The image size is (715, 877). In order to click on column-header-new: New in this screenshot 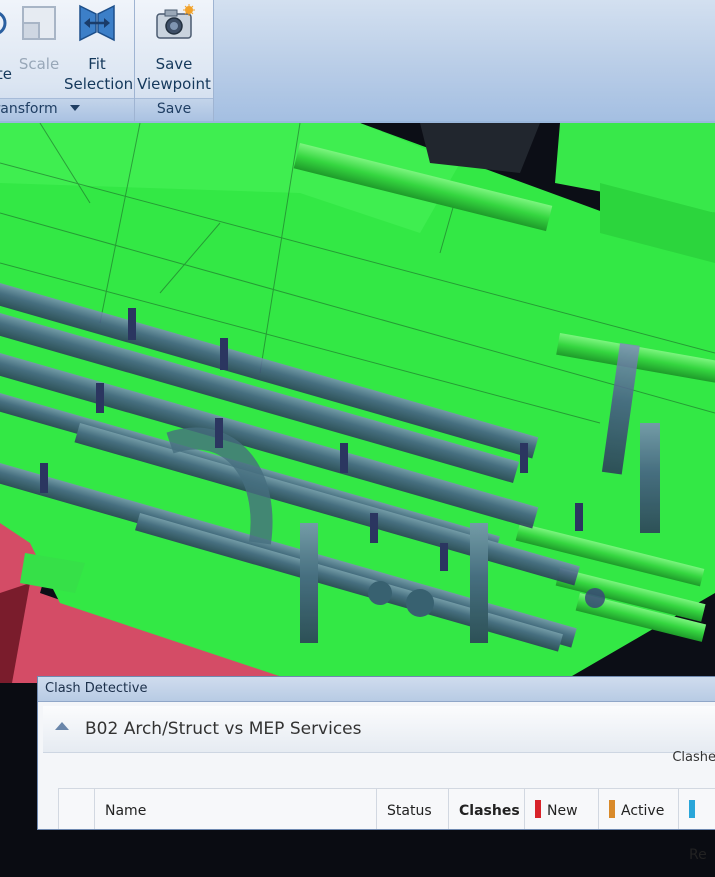, I will do `click(561, 809)`.